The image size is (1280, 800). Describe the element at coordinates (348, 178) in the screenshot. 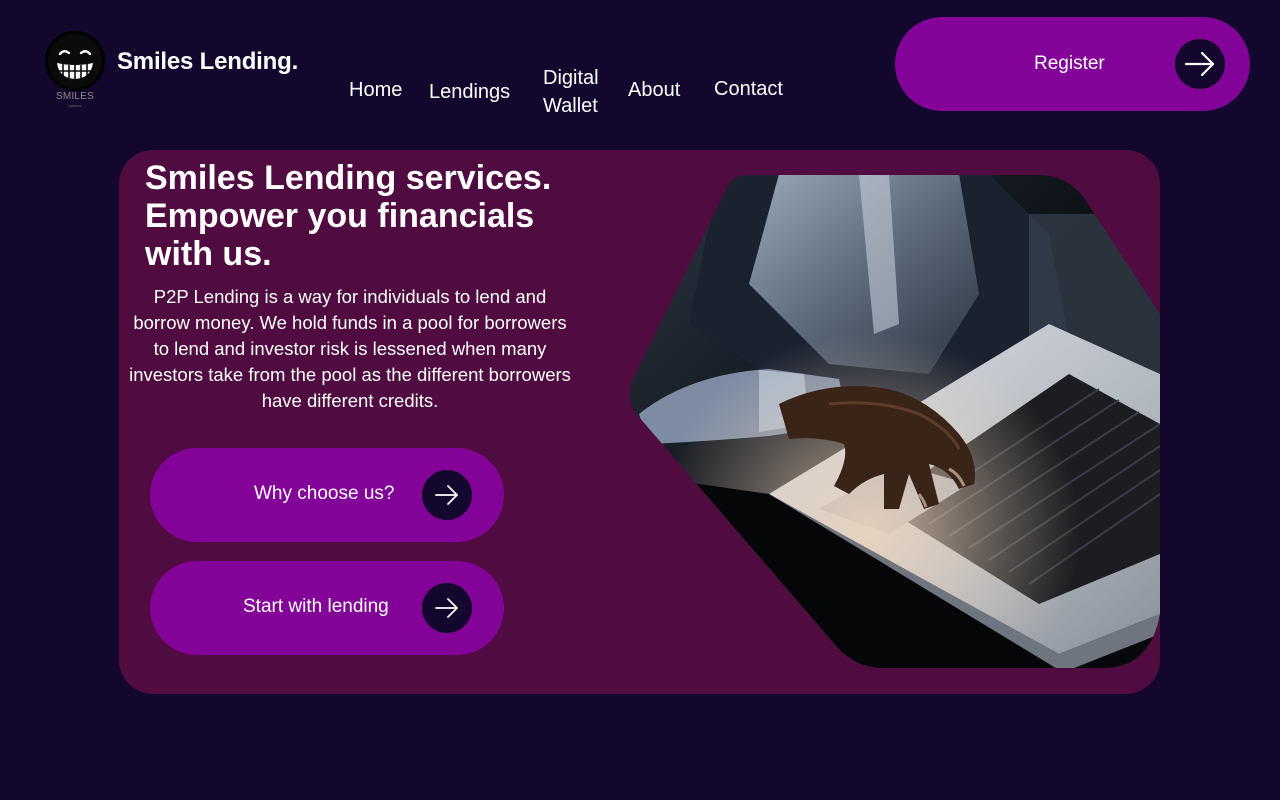

I see `hero-title-line1: Smiles Lending services.` at that location.